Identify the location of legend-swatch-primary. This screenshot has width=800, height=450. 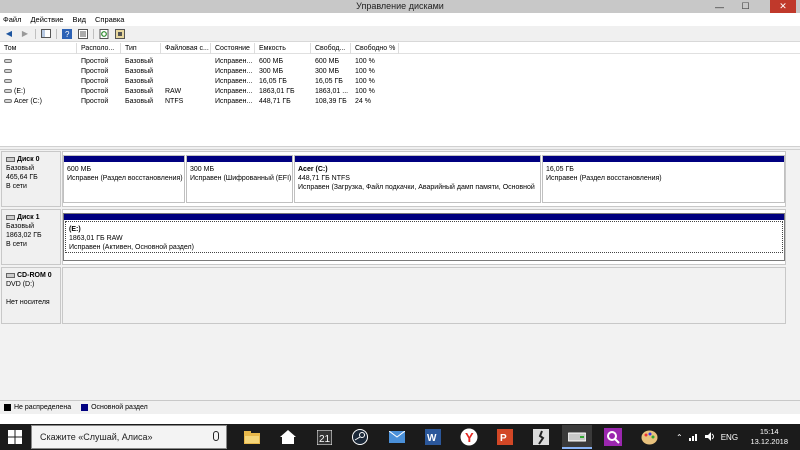
(85, 407).